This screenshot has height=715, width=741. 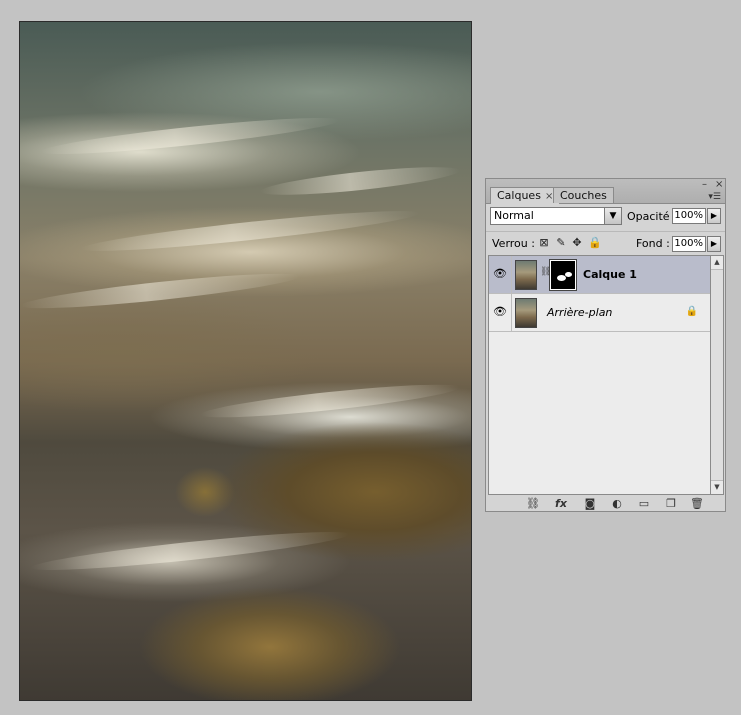 What do you see at coordinates (714, 197) in the screenshot?
I see `panel-menu-icon: ▾☰` at bounding box center [714, 197].